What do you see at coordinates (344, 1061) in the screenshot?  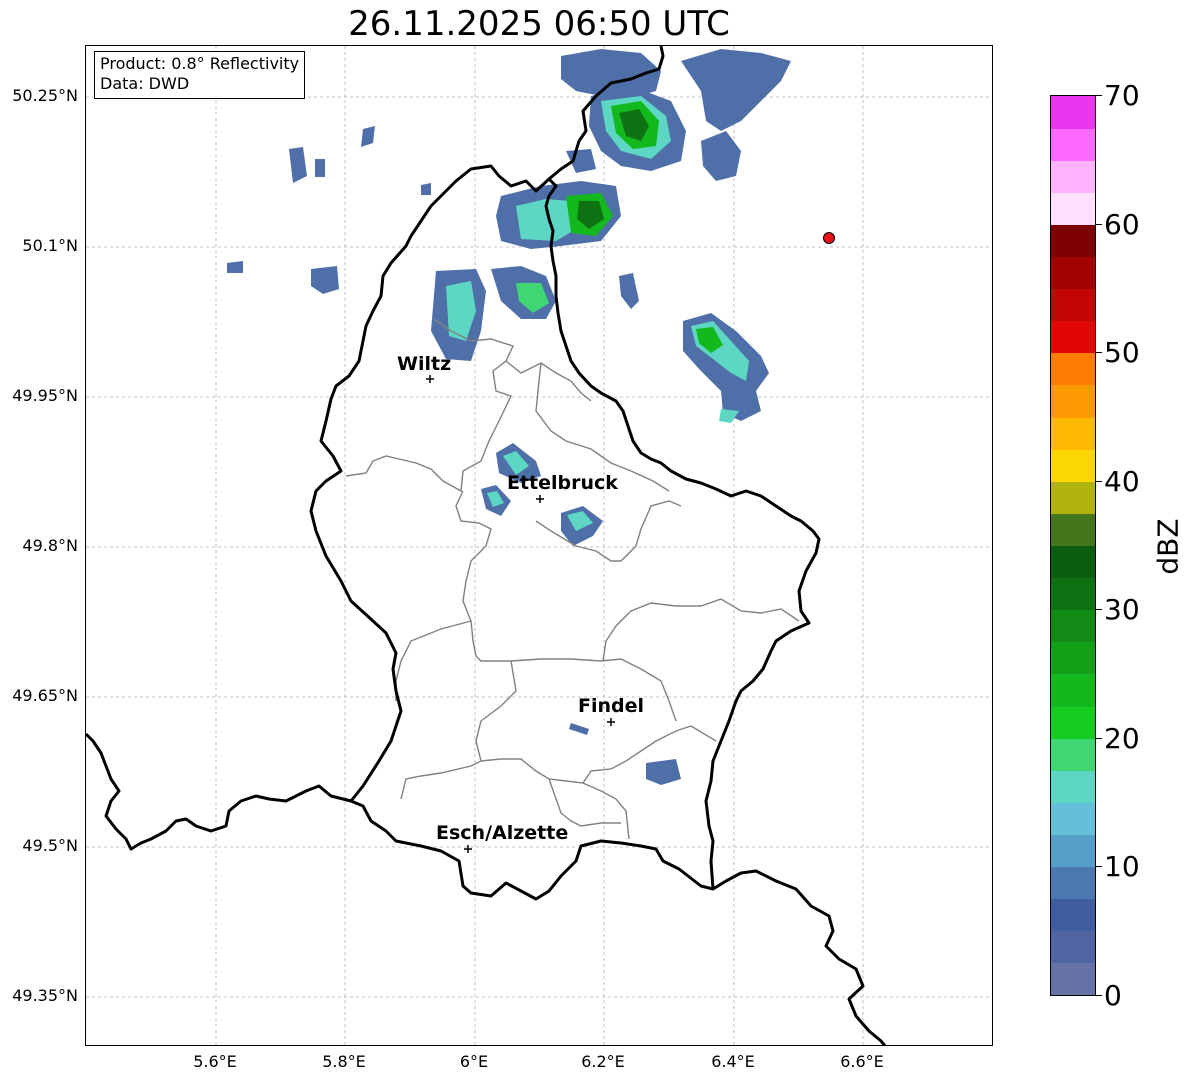 I see `lon-tick-label: 5.8°E` at bounding box center [344, 1061].